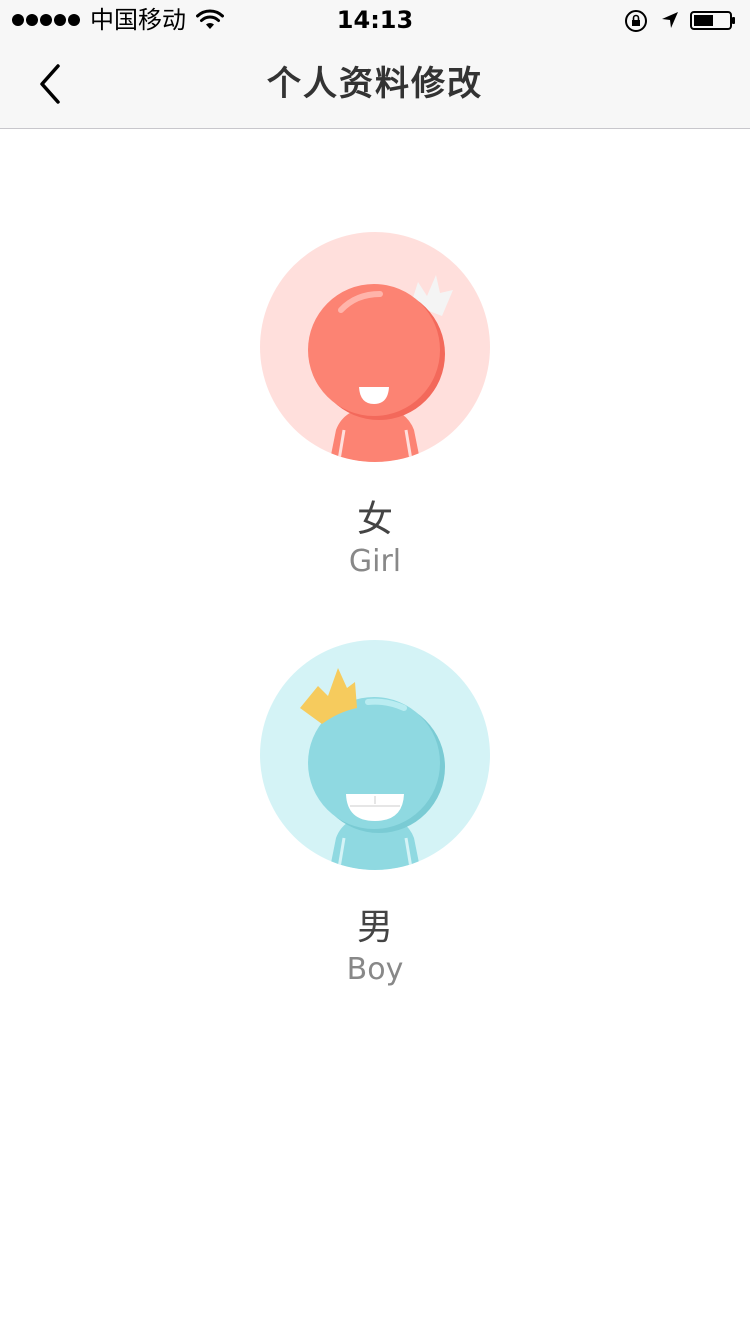 The height and width of the screenshot is (1334, 750). What do you see at coordinates (712, 20) in the screenshot?
I see `battery-icon` at bounding box center [712, 20].